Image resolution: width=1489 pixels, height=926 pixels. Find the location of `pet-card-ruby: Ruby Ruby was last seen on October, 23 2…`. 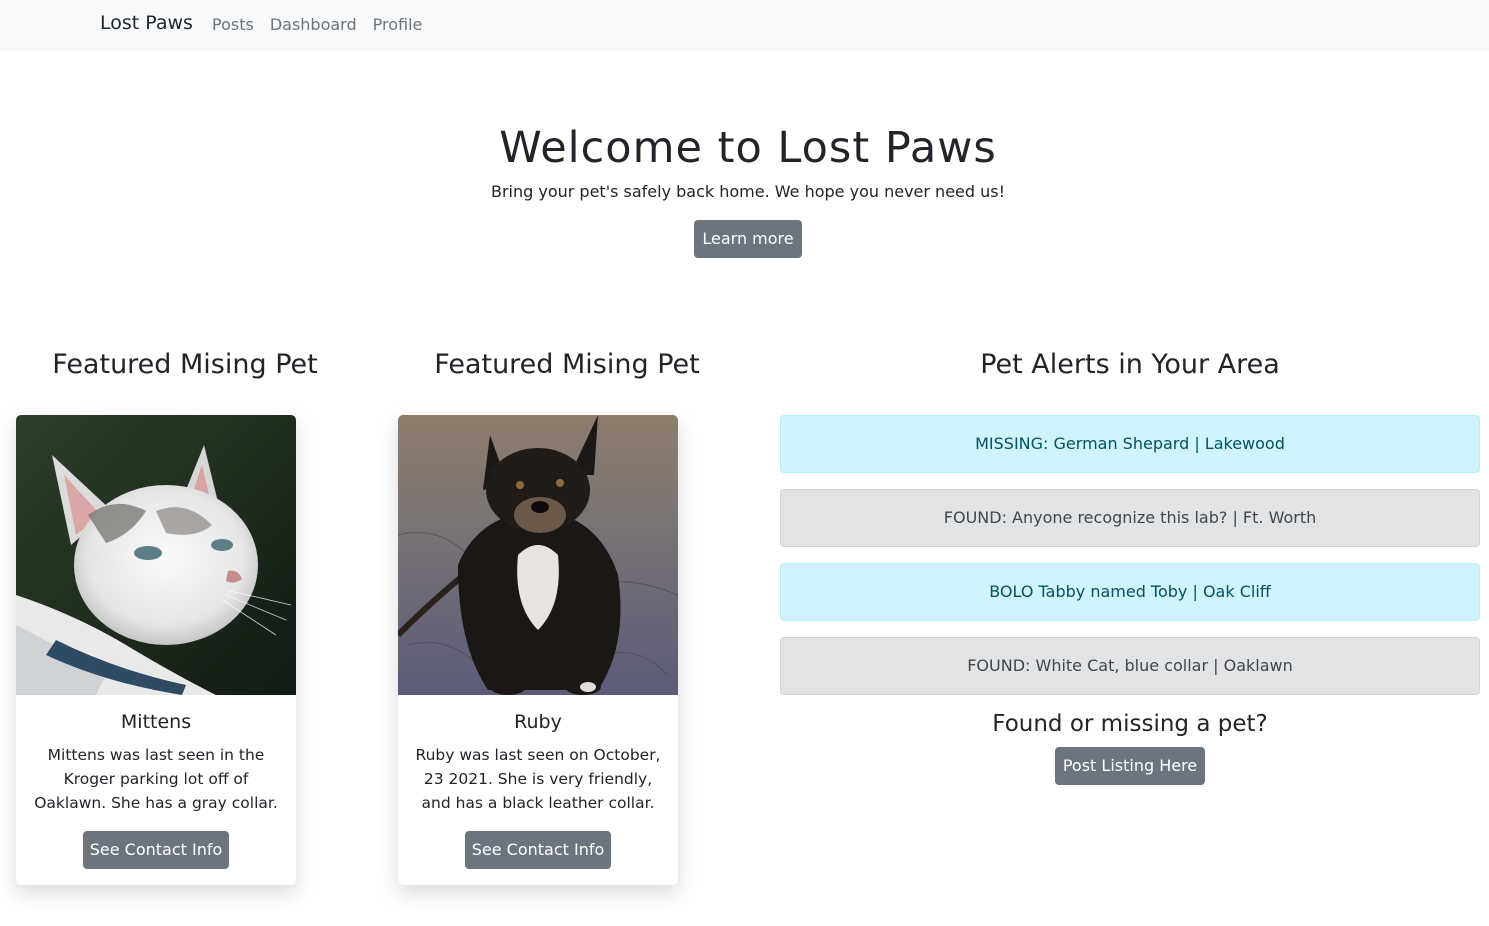

pet-card-ruby: Ruby Ruby was last seen on October, 23 2… is located at coordinates (538, 650).